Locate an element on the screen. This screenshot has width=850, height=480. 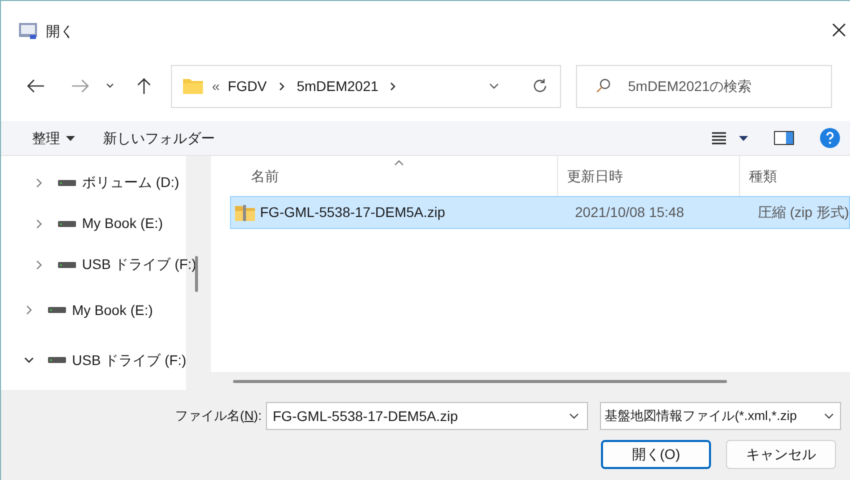
search-icon is located at coordinates (603, 86).